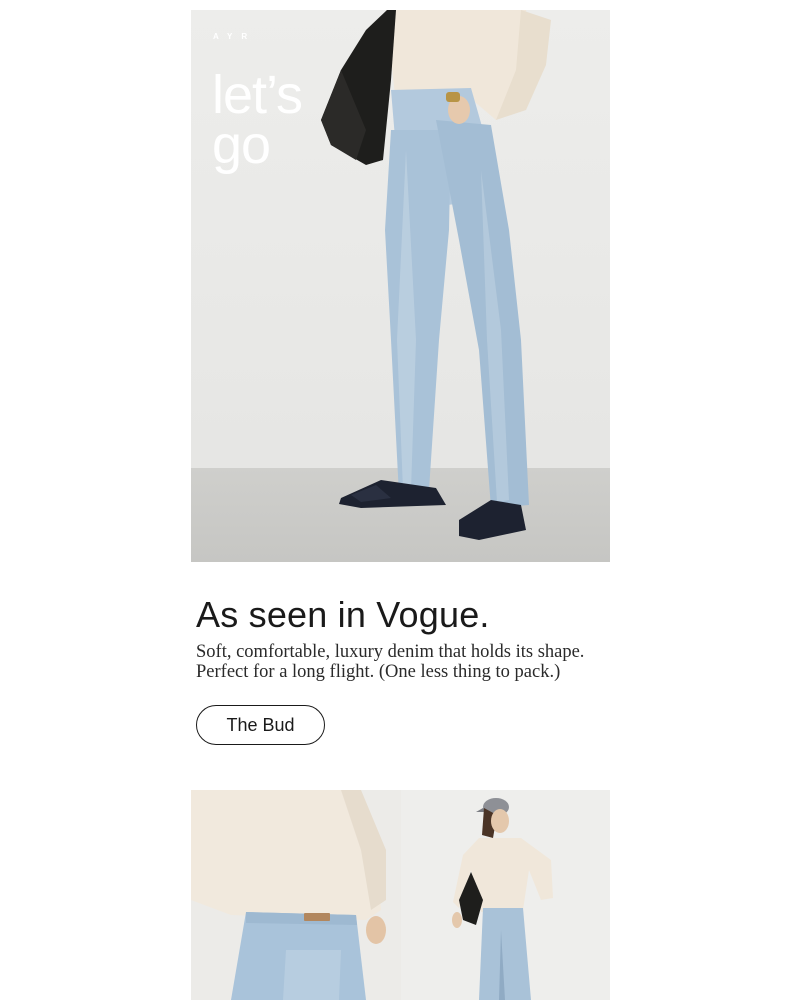  I want to click on the-bud-button: The Bud, so click(260, 725).